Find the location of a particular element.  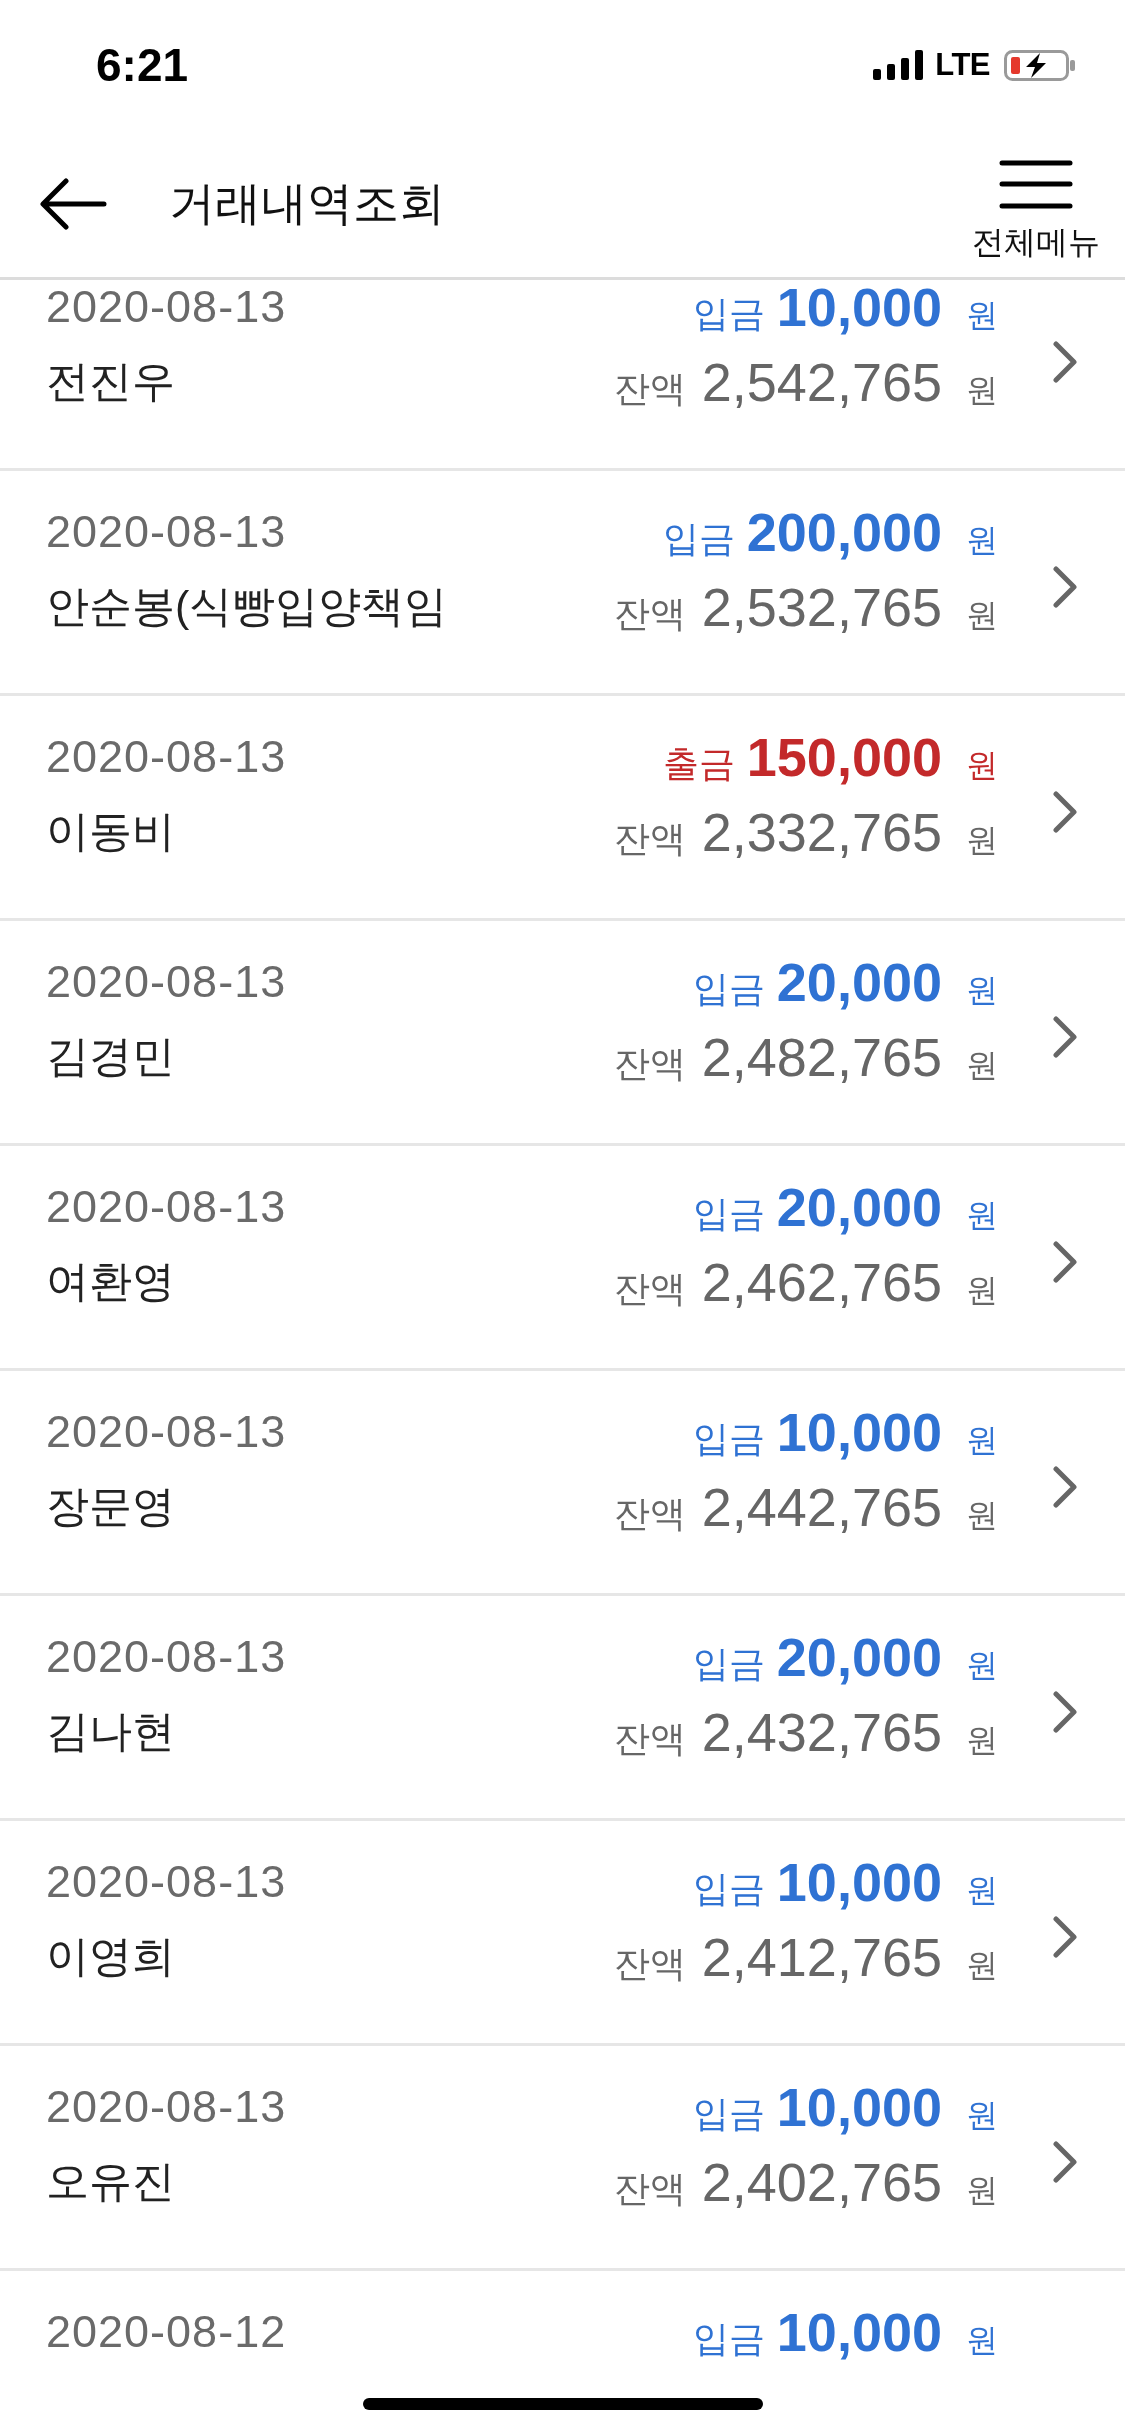

balance-amount: 2,432,765 is located at coordinates (821, 1732).